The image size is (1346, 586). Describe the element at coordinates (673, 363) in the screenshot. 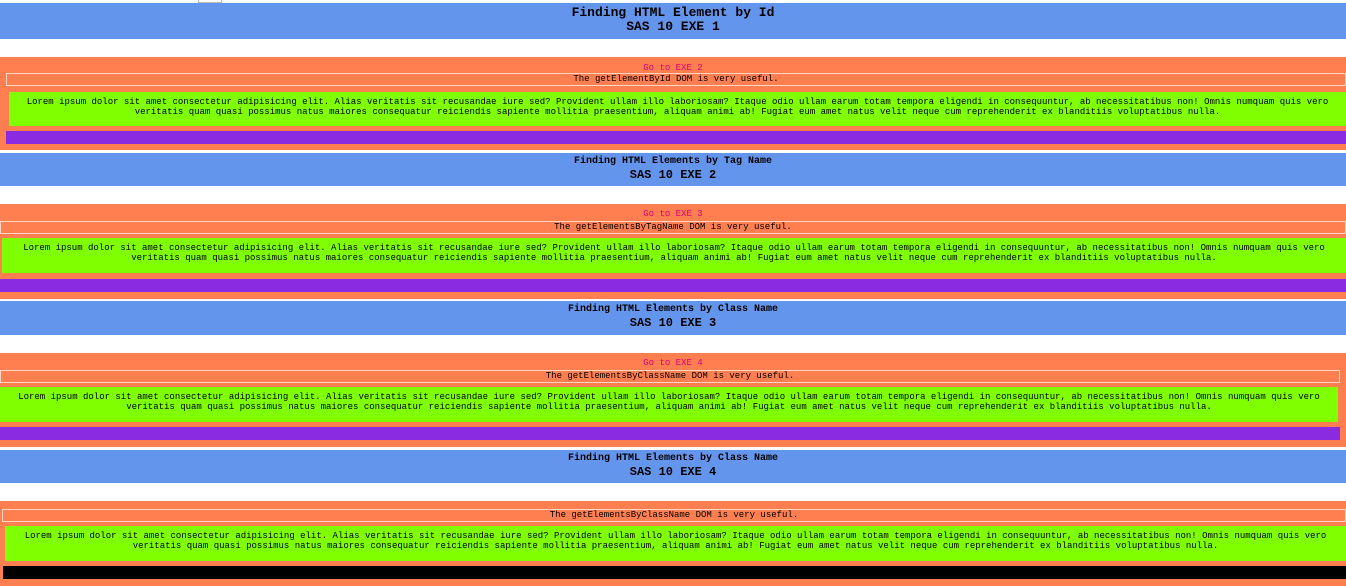

I see `go-to-link: Go to EXE 4` at that location.